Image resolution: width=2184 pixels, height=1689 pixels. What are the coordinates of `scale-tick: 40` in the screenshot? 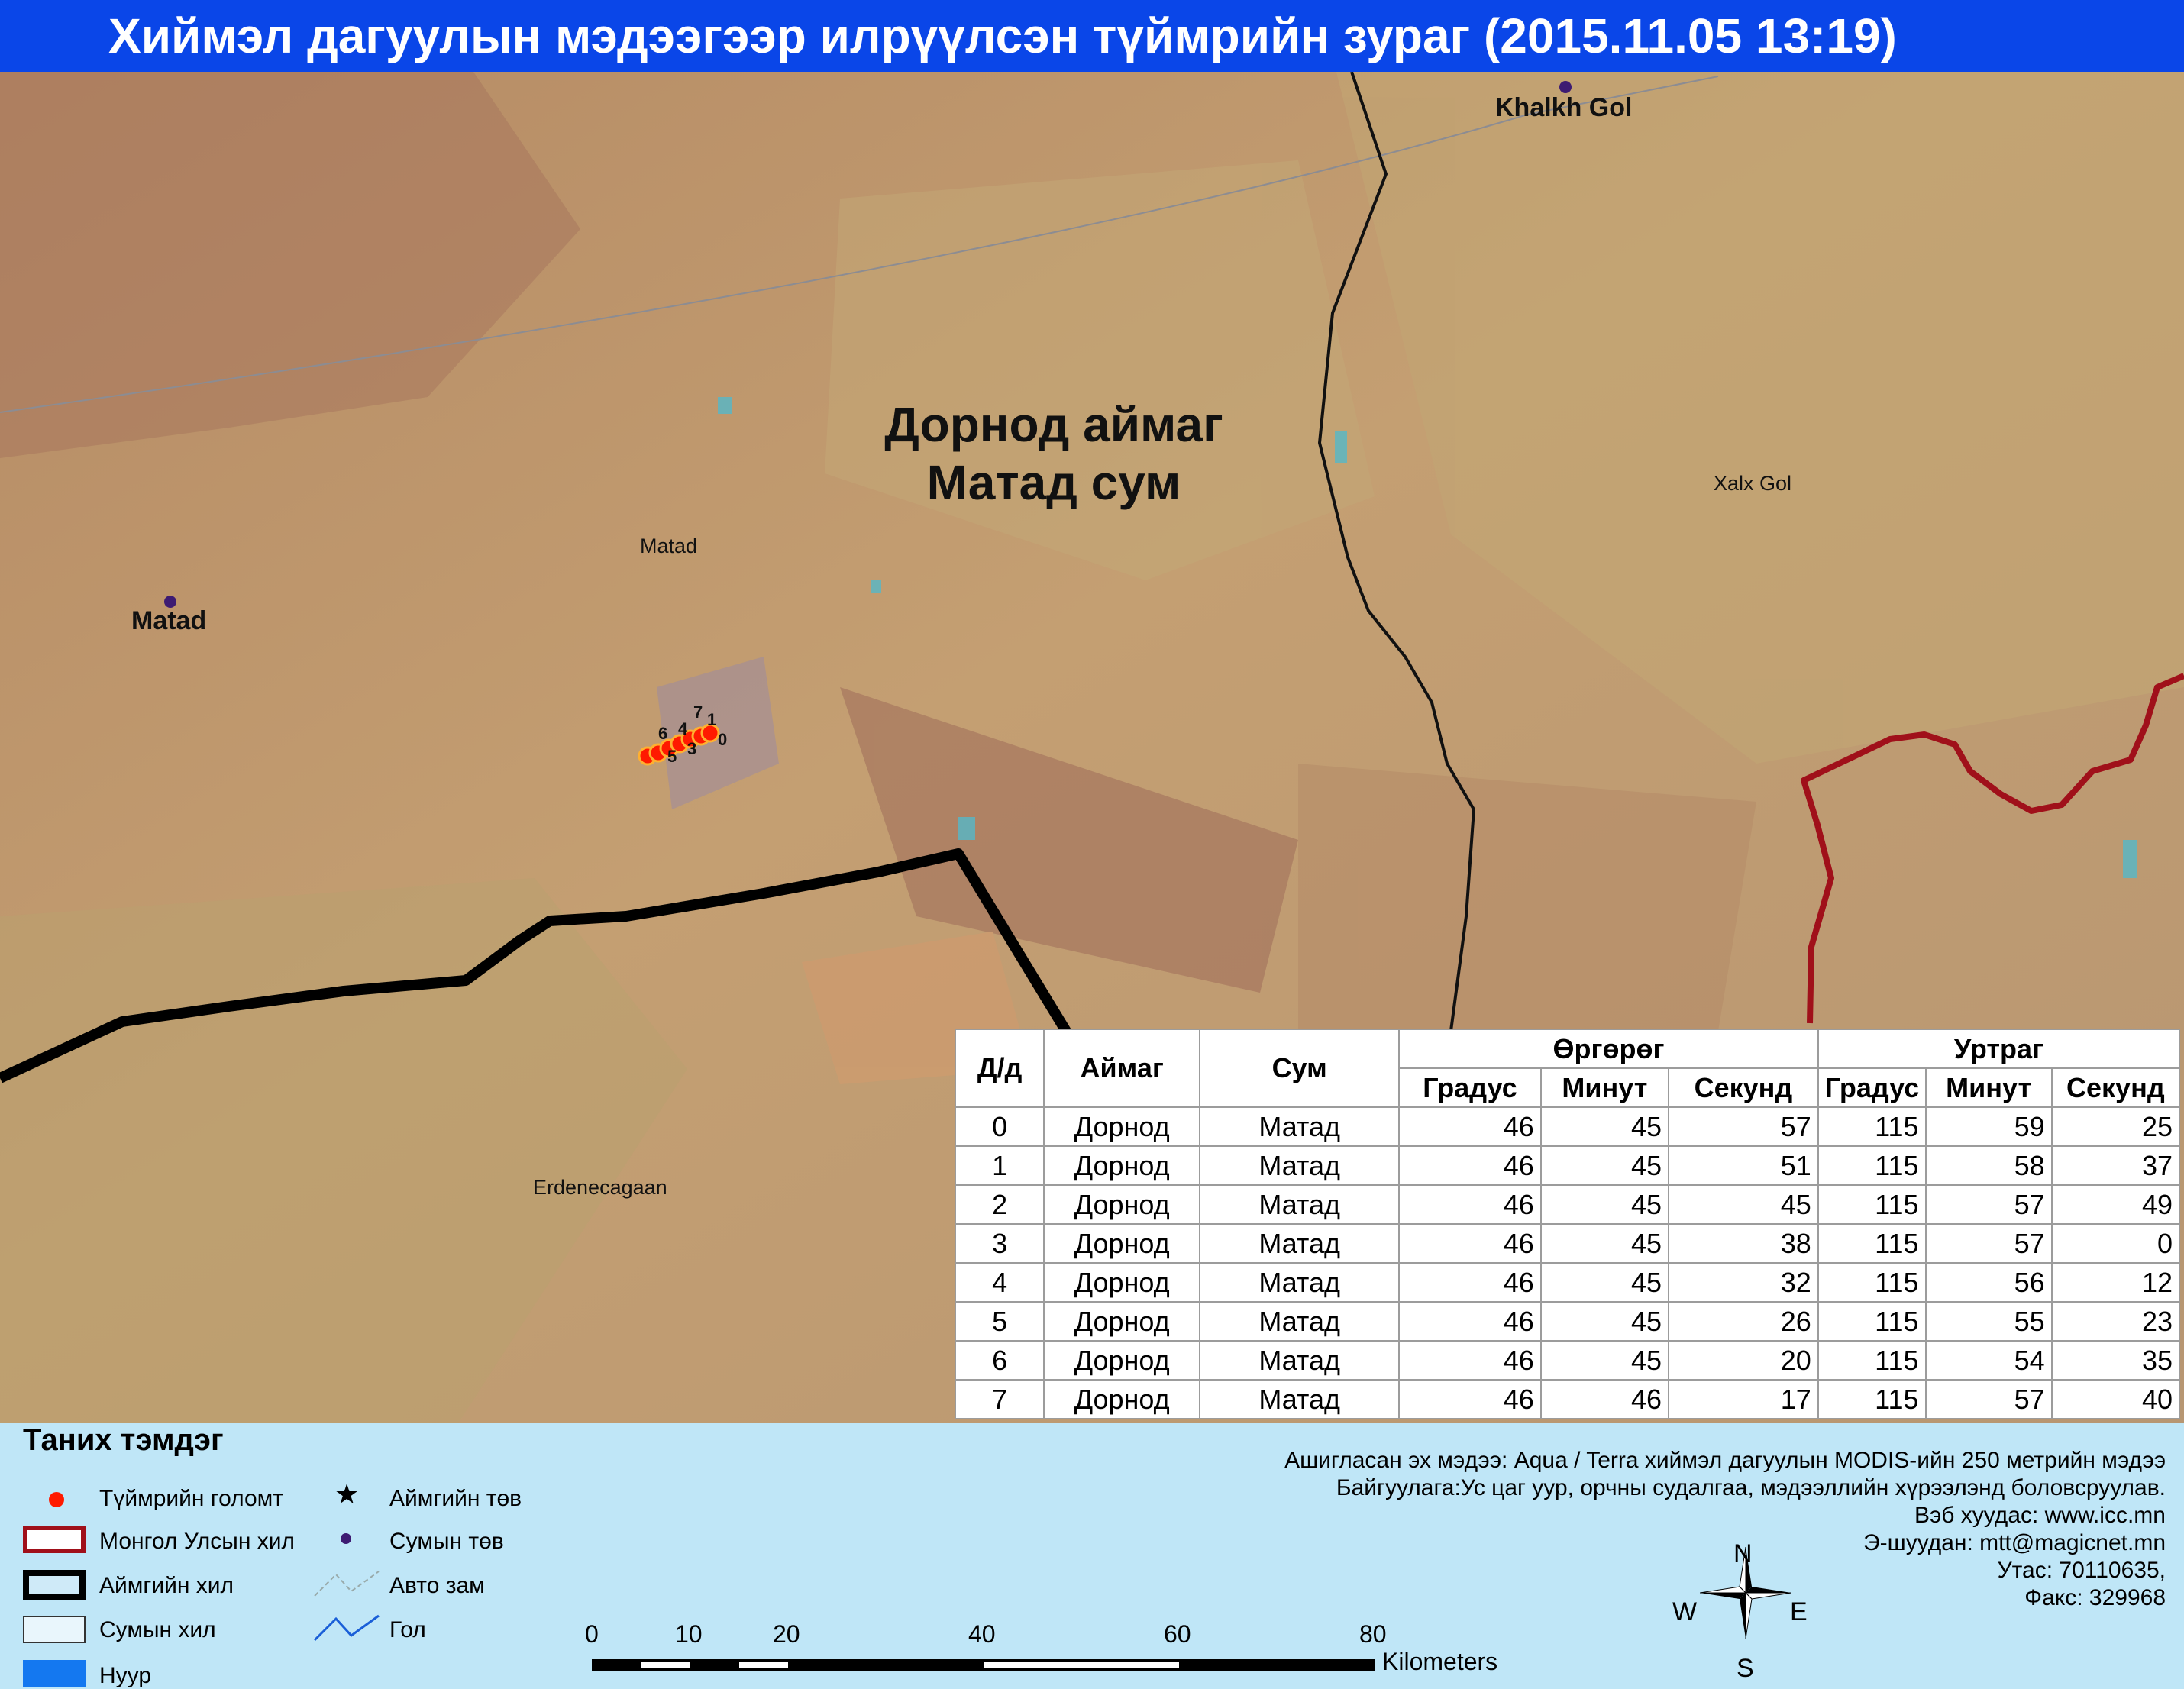 It's located at (982, 1634).